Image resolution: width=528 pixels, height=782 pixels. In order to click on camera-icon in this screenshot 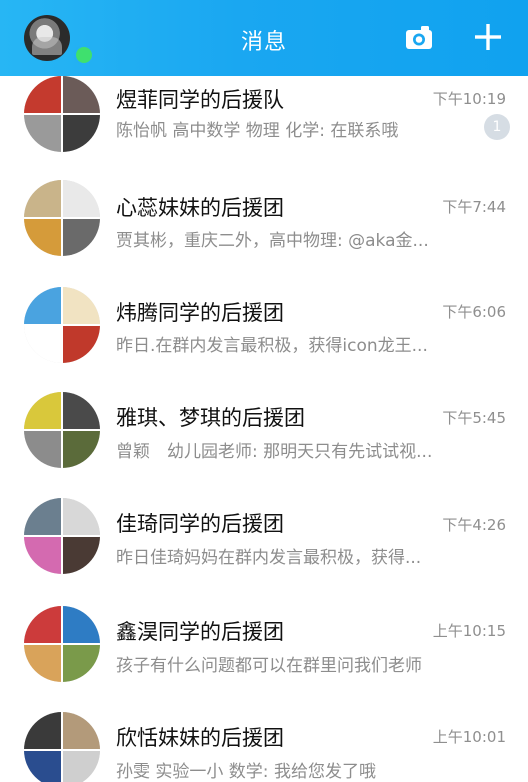, I will do `click(419, 37)`.